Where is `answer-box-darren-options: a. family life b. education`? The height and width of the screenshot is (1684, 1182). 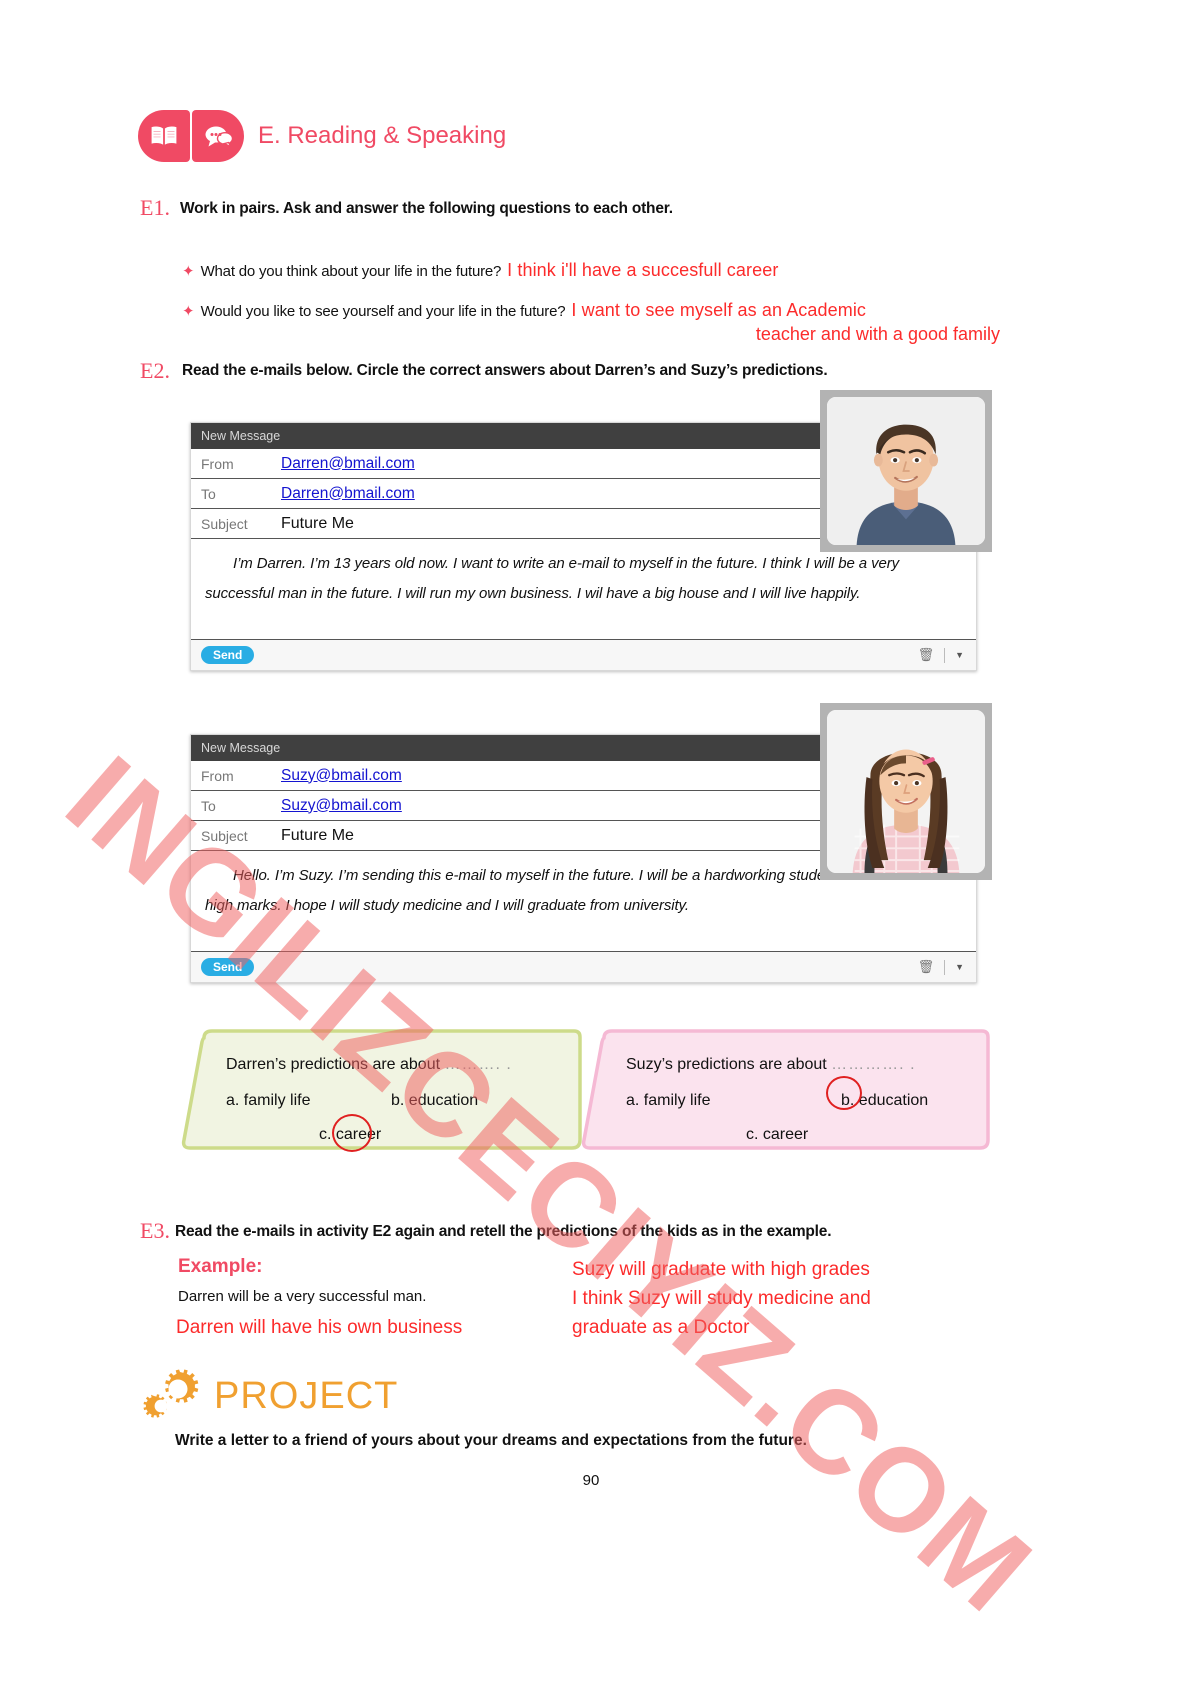
answer-box-darren-options: a. family life b. education is located at coordinates (404, 1101).